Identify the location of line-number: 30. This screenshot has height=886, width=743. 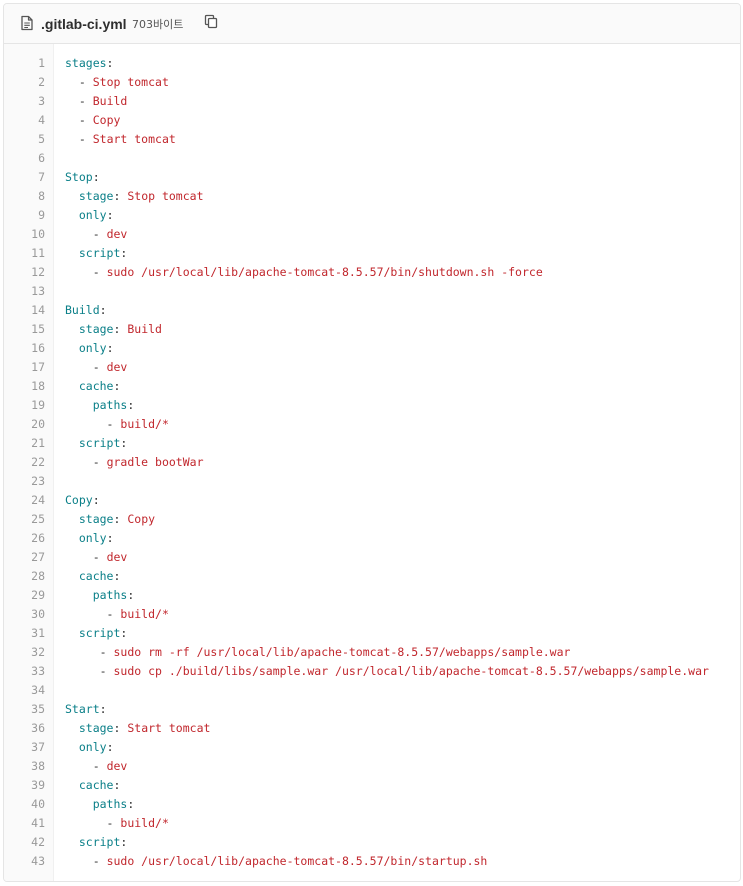
(24, 614).